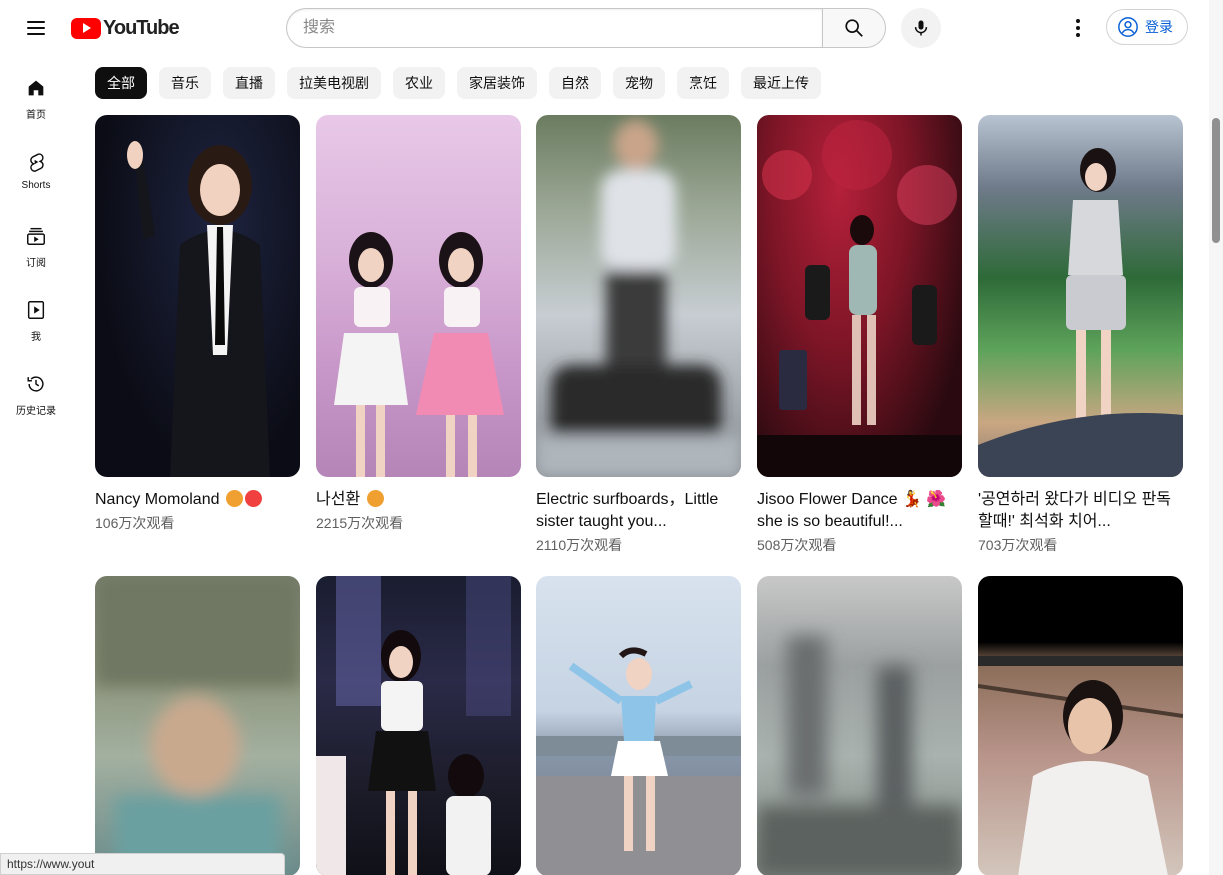  I want to click on search-button, so click(854, 28).